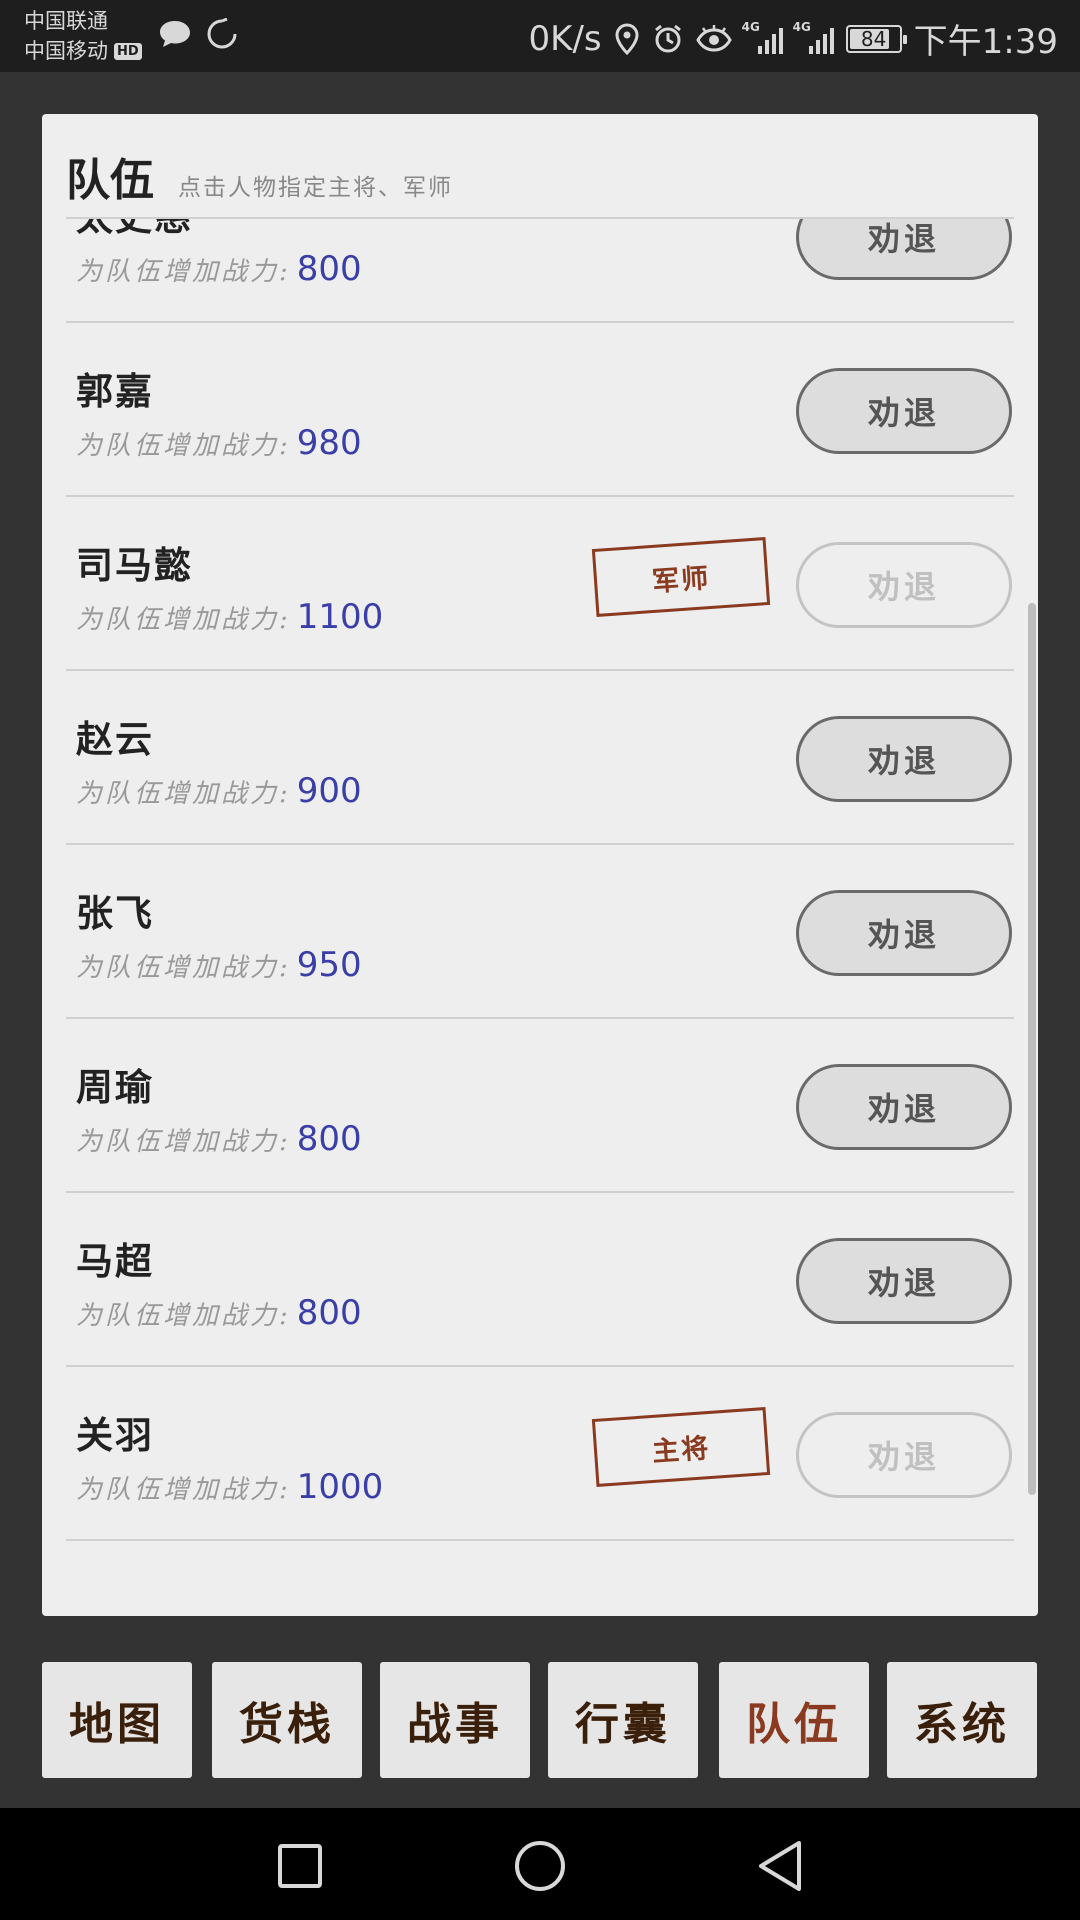  What do you see at coordinates (681, 577) in the screenshot?
I see `role-stamp: 军师` at bounding box center [681, 577].